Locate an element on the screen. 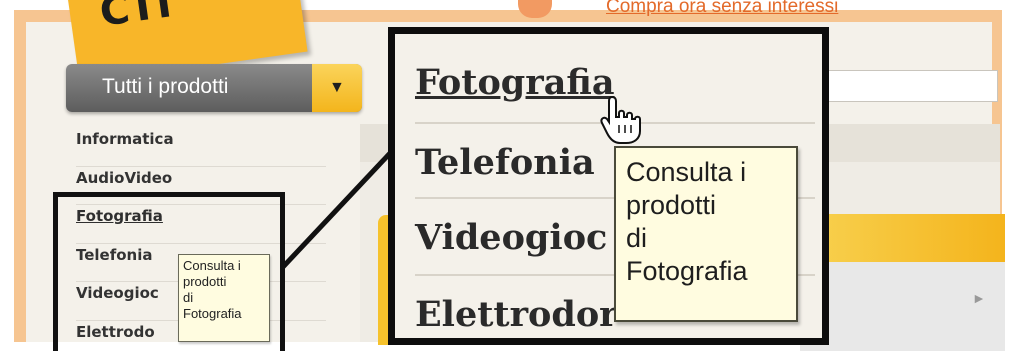 This screenshot has width=1017, height=351. tooltip-large: Consulta i prodotti di Fotografia is located at coordinates (706, 234).